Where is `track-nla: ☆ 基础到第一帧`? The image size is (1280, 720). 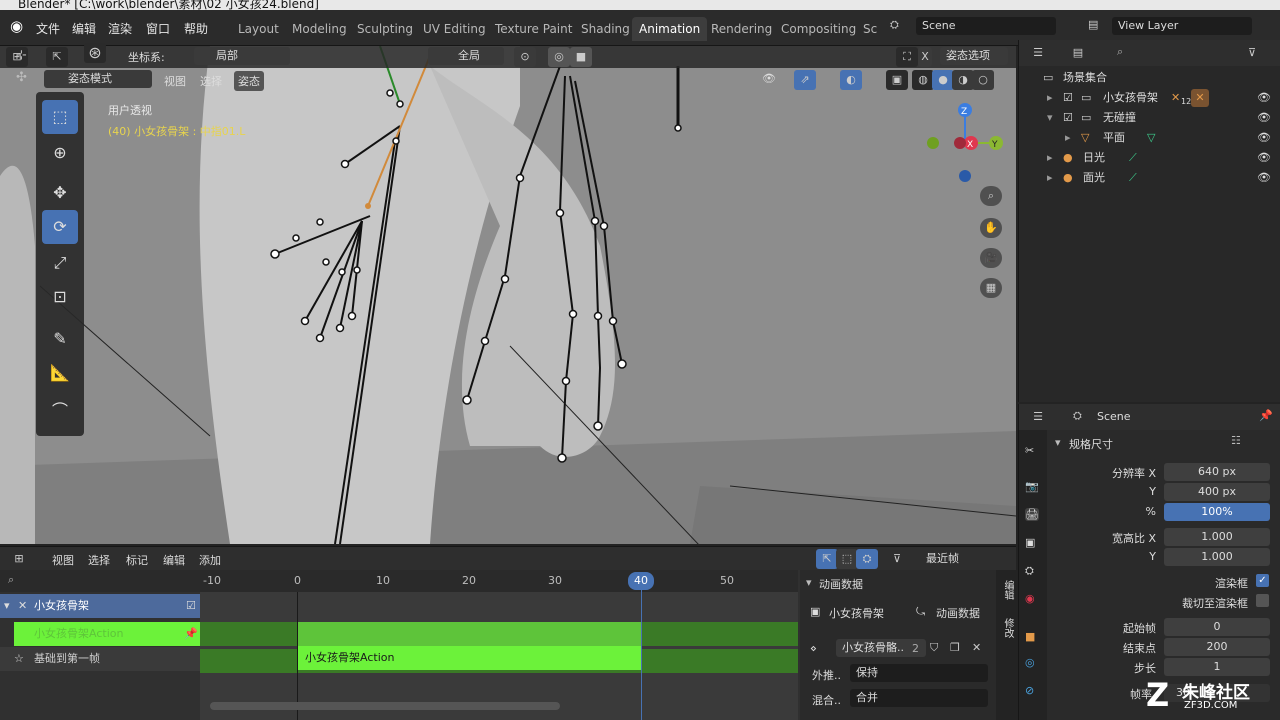 track-nla: ☆ 基础到第一帧 is located at coordinates (100, 659).